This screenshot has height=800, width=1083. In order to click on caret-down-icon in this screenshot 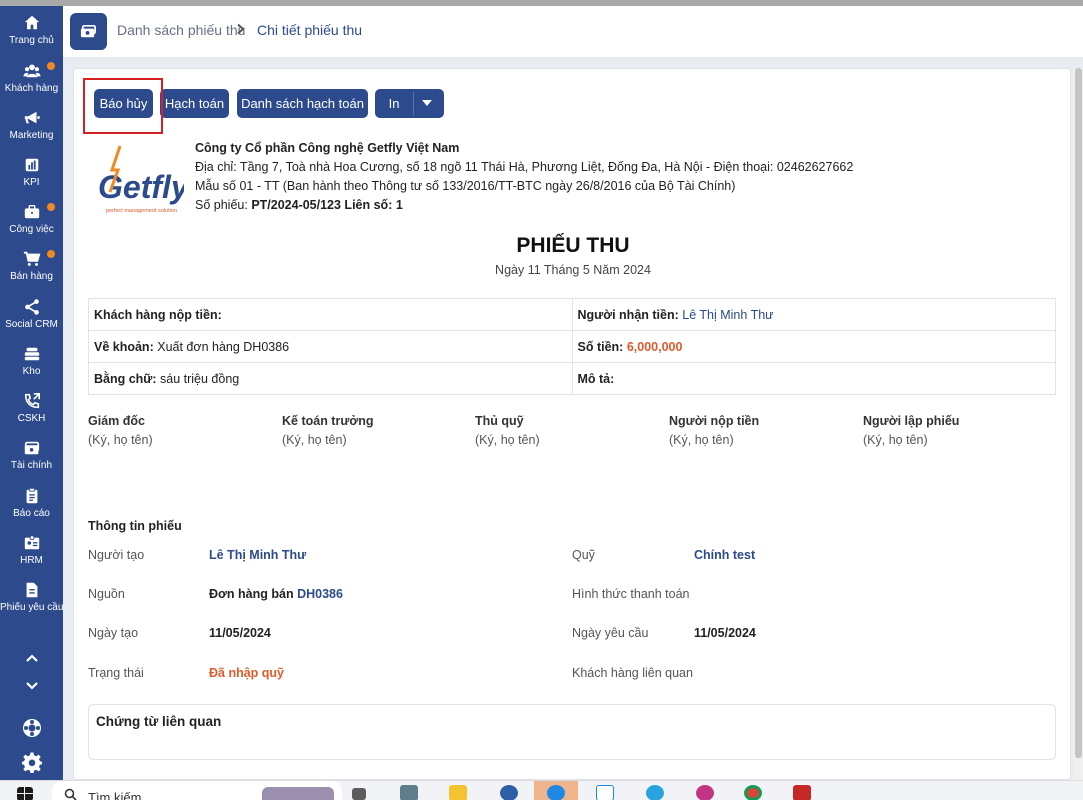, I will do `click(427, 103)`.